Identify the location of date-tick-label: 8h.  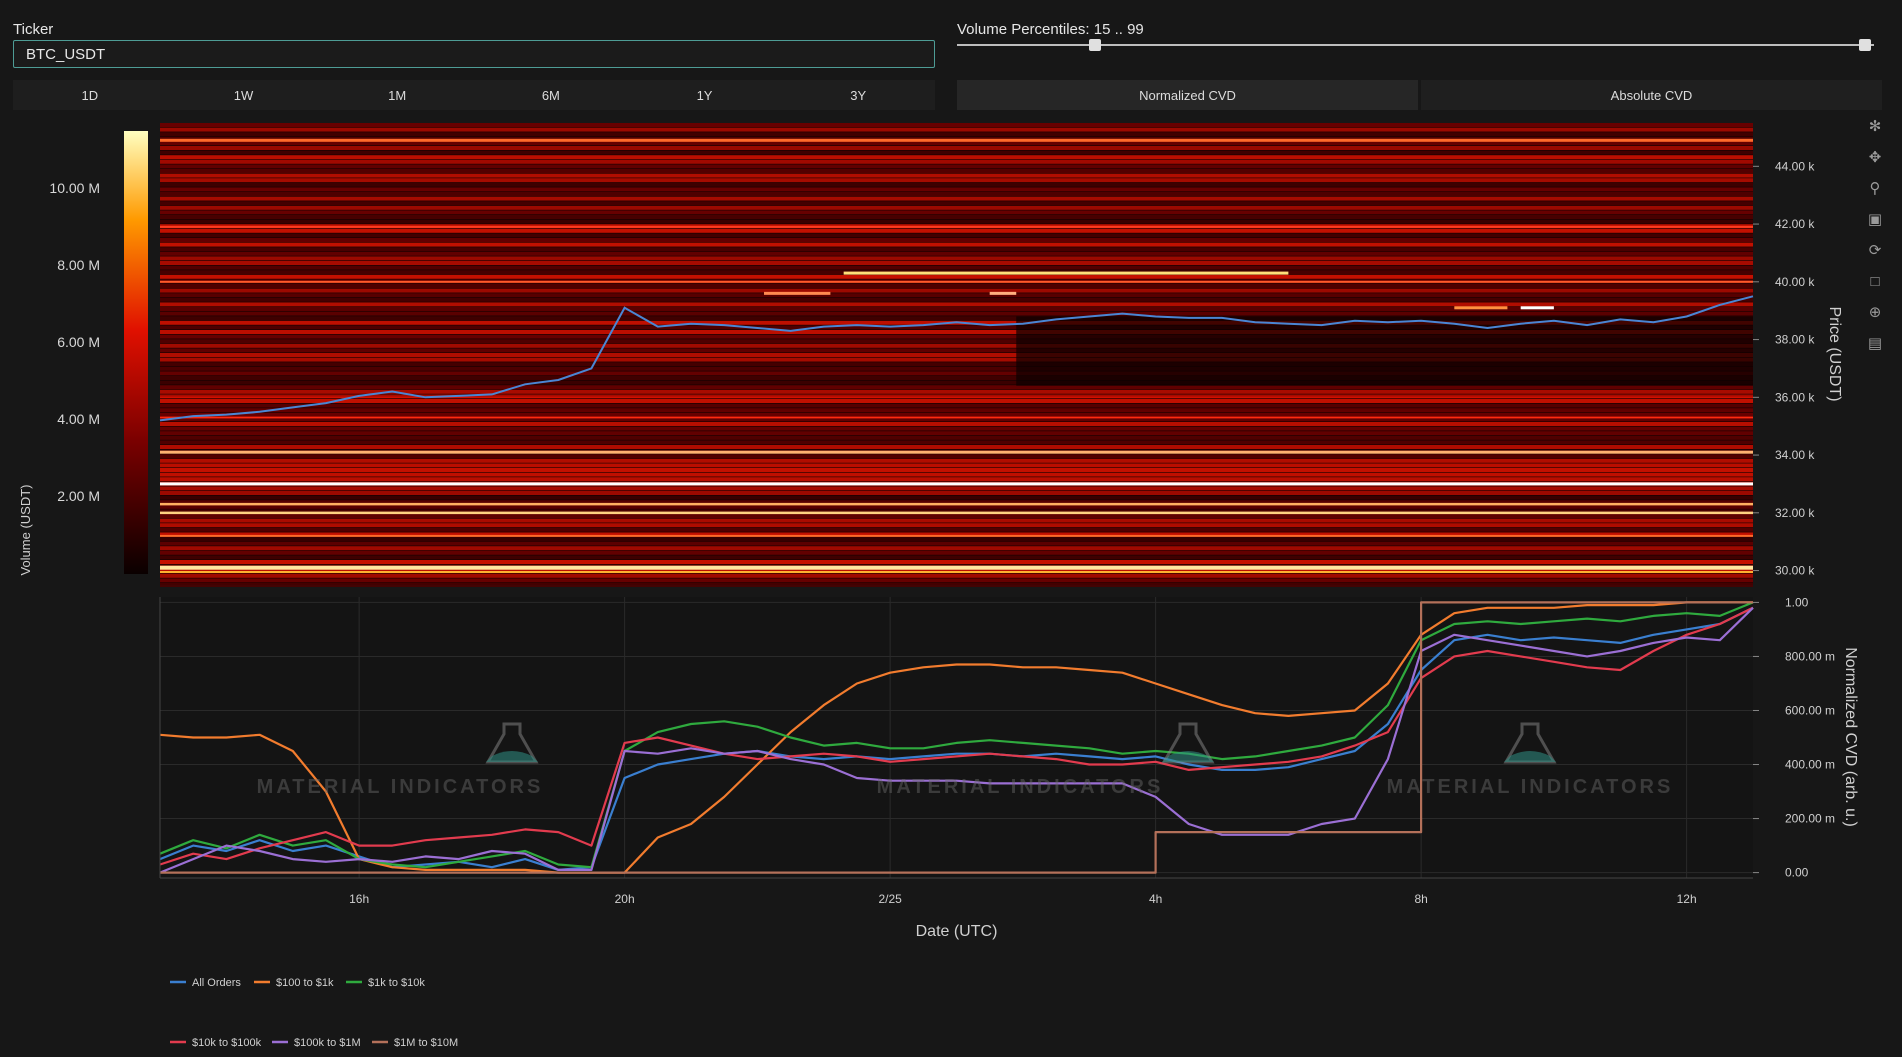
(1420, 899).